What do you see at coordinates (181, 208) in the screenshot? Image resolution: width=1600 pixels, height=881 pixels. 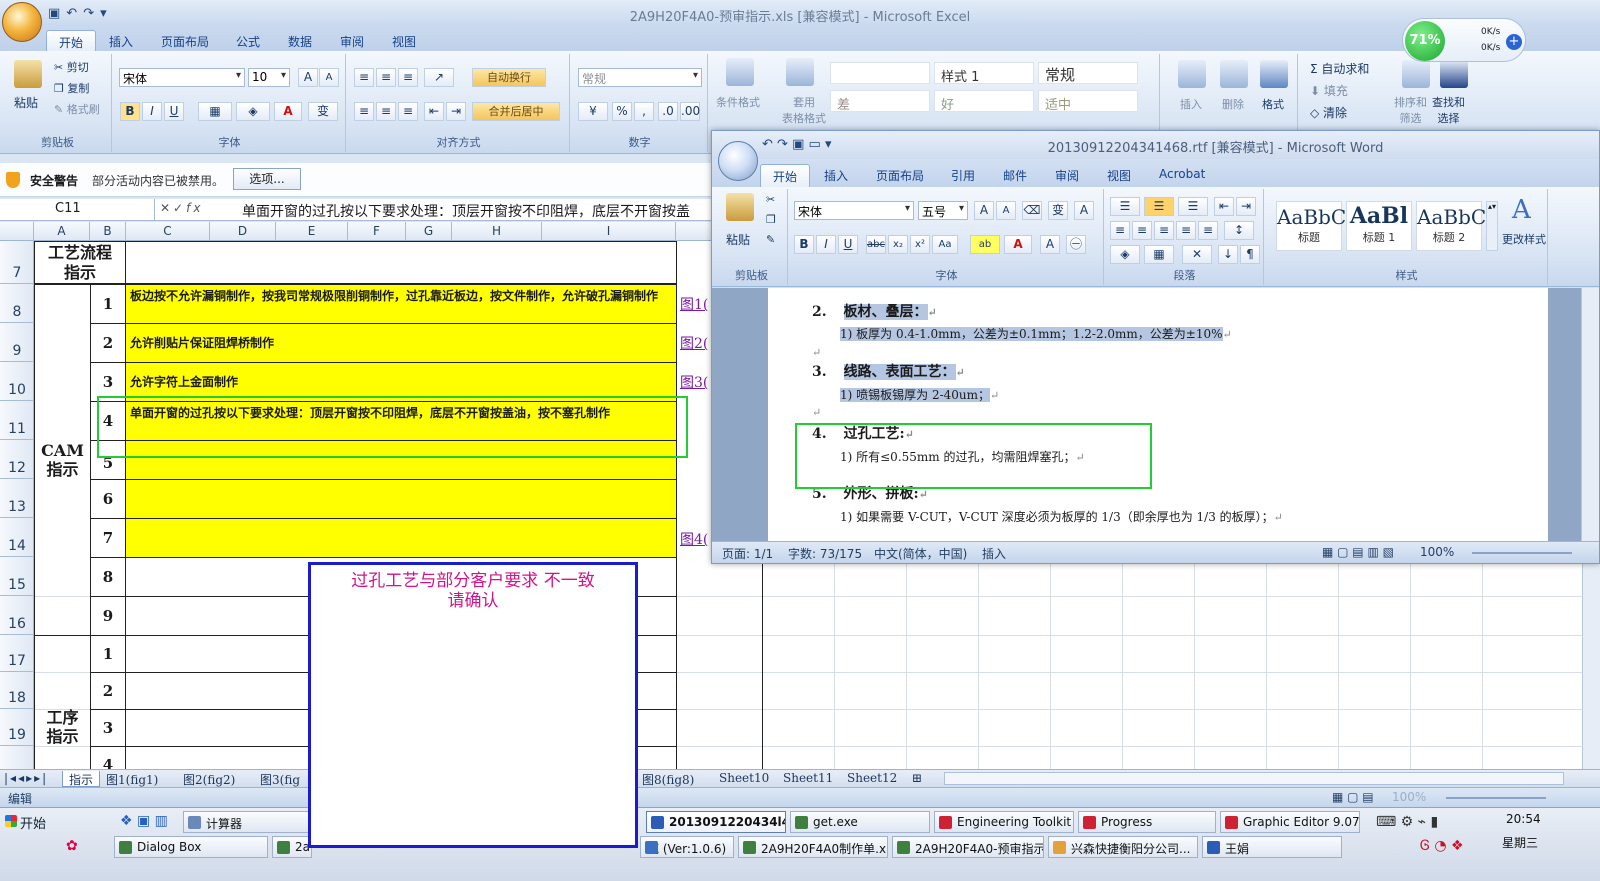 I see `formula-fx-icon: ✕✓fx` at bounding box center [181, 208].